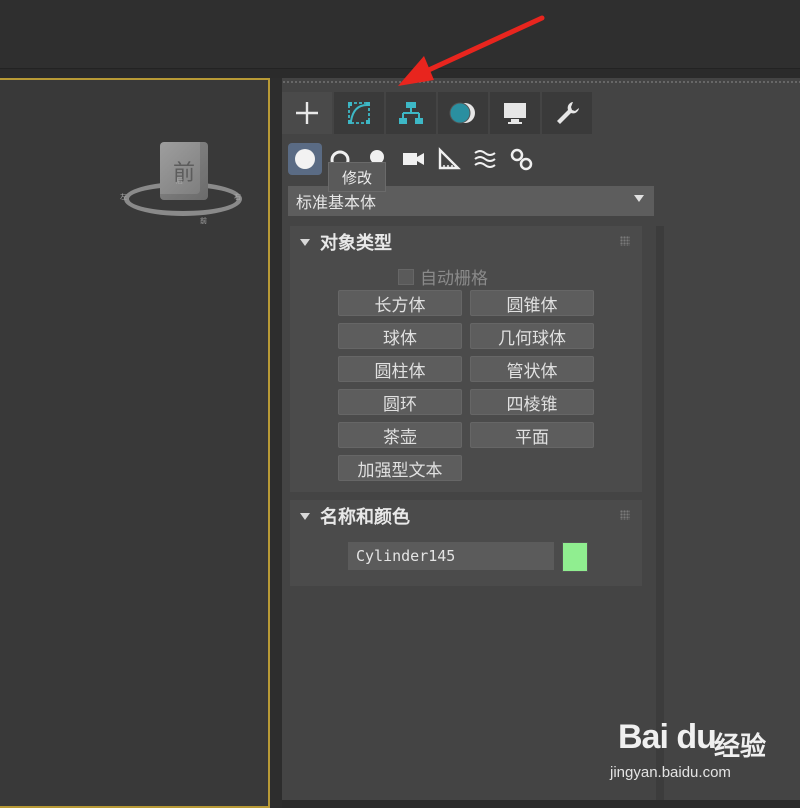 The image size is (800, 808). What do you see at coordinates (532, 303) in the screenshot?
I see `cone-button: 圆锥体` at bounding box center [532, 303].